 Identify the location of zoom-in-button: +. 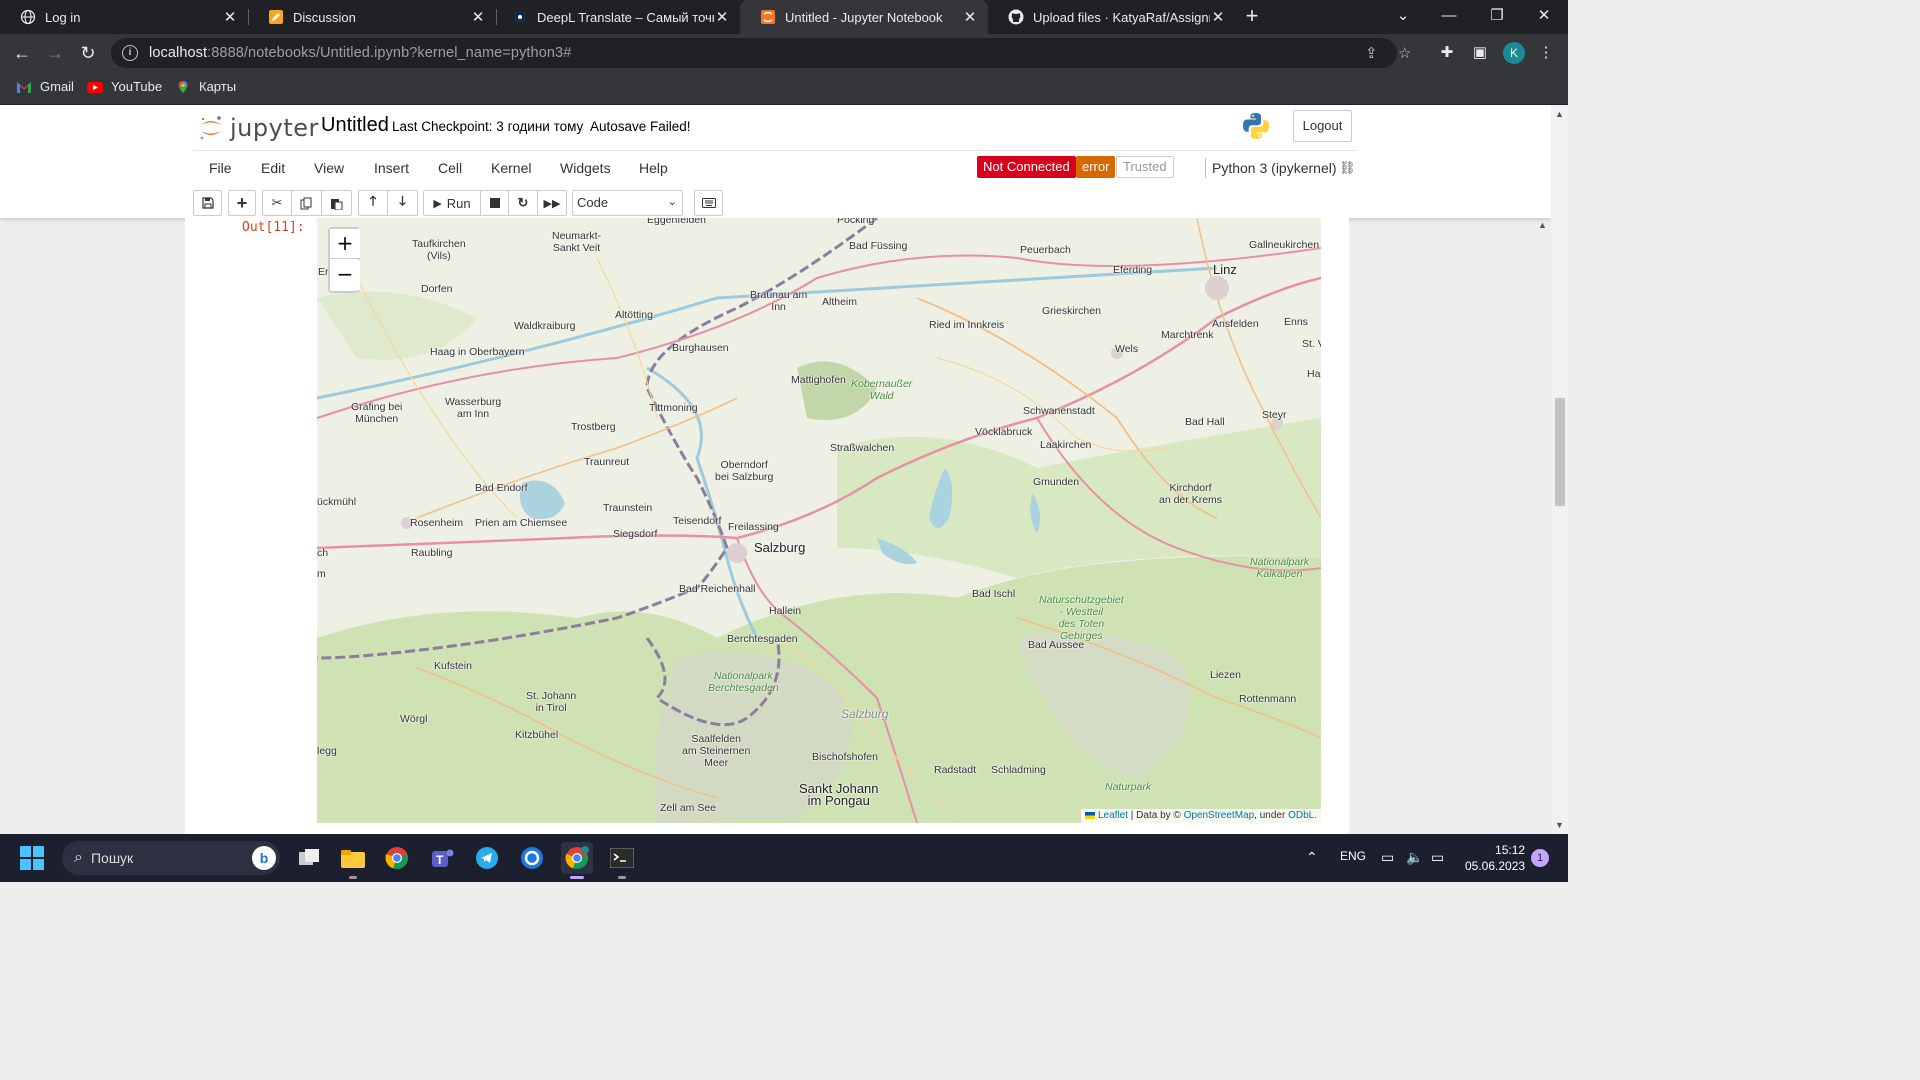
(345, 244).